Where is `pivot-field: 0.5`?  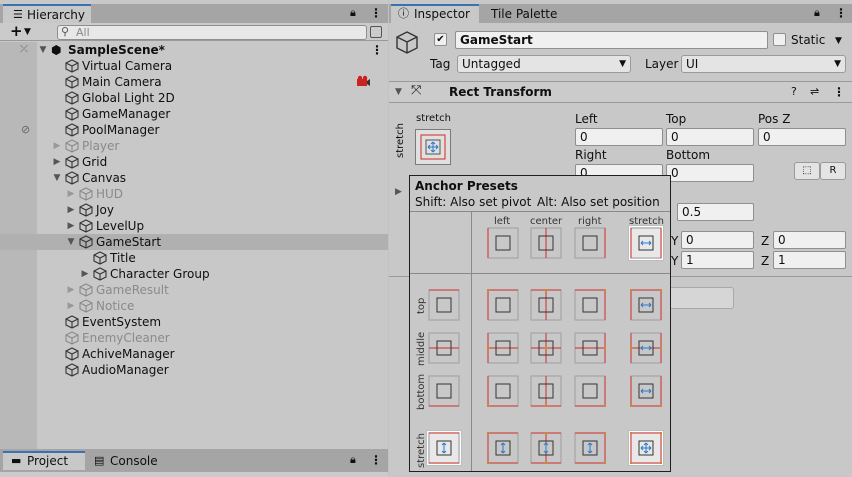 pivot-field: 0.5 is located at coordinates (715, 212).